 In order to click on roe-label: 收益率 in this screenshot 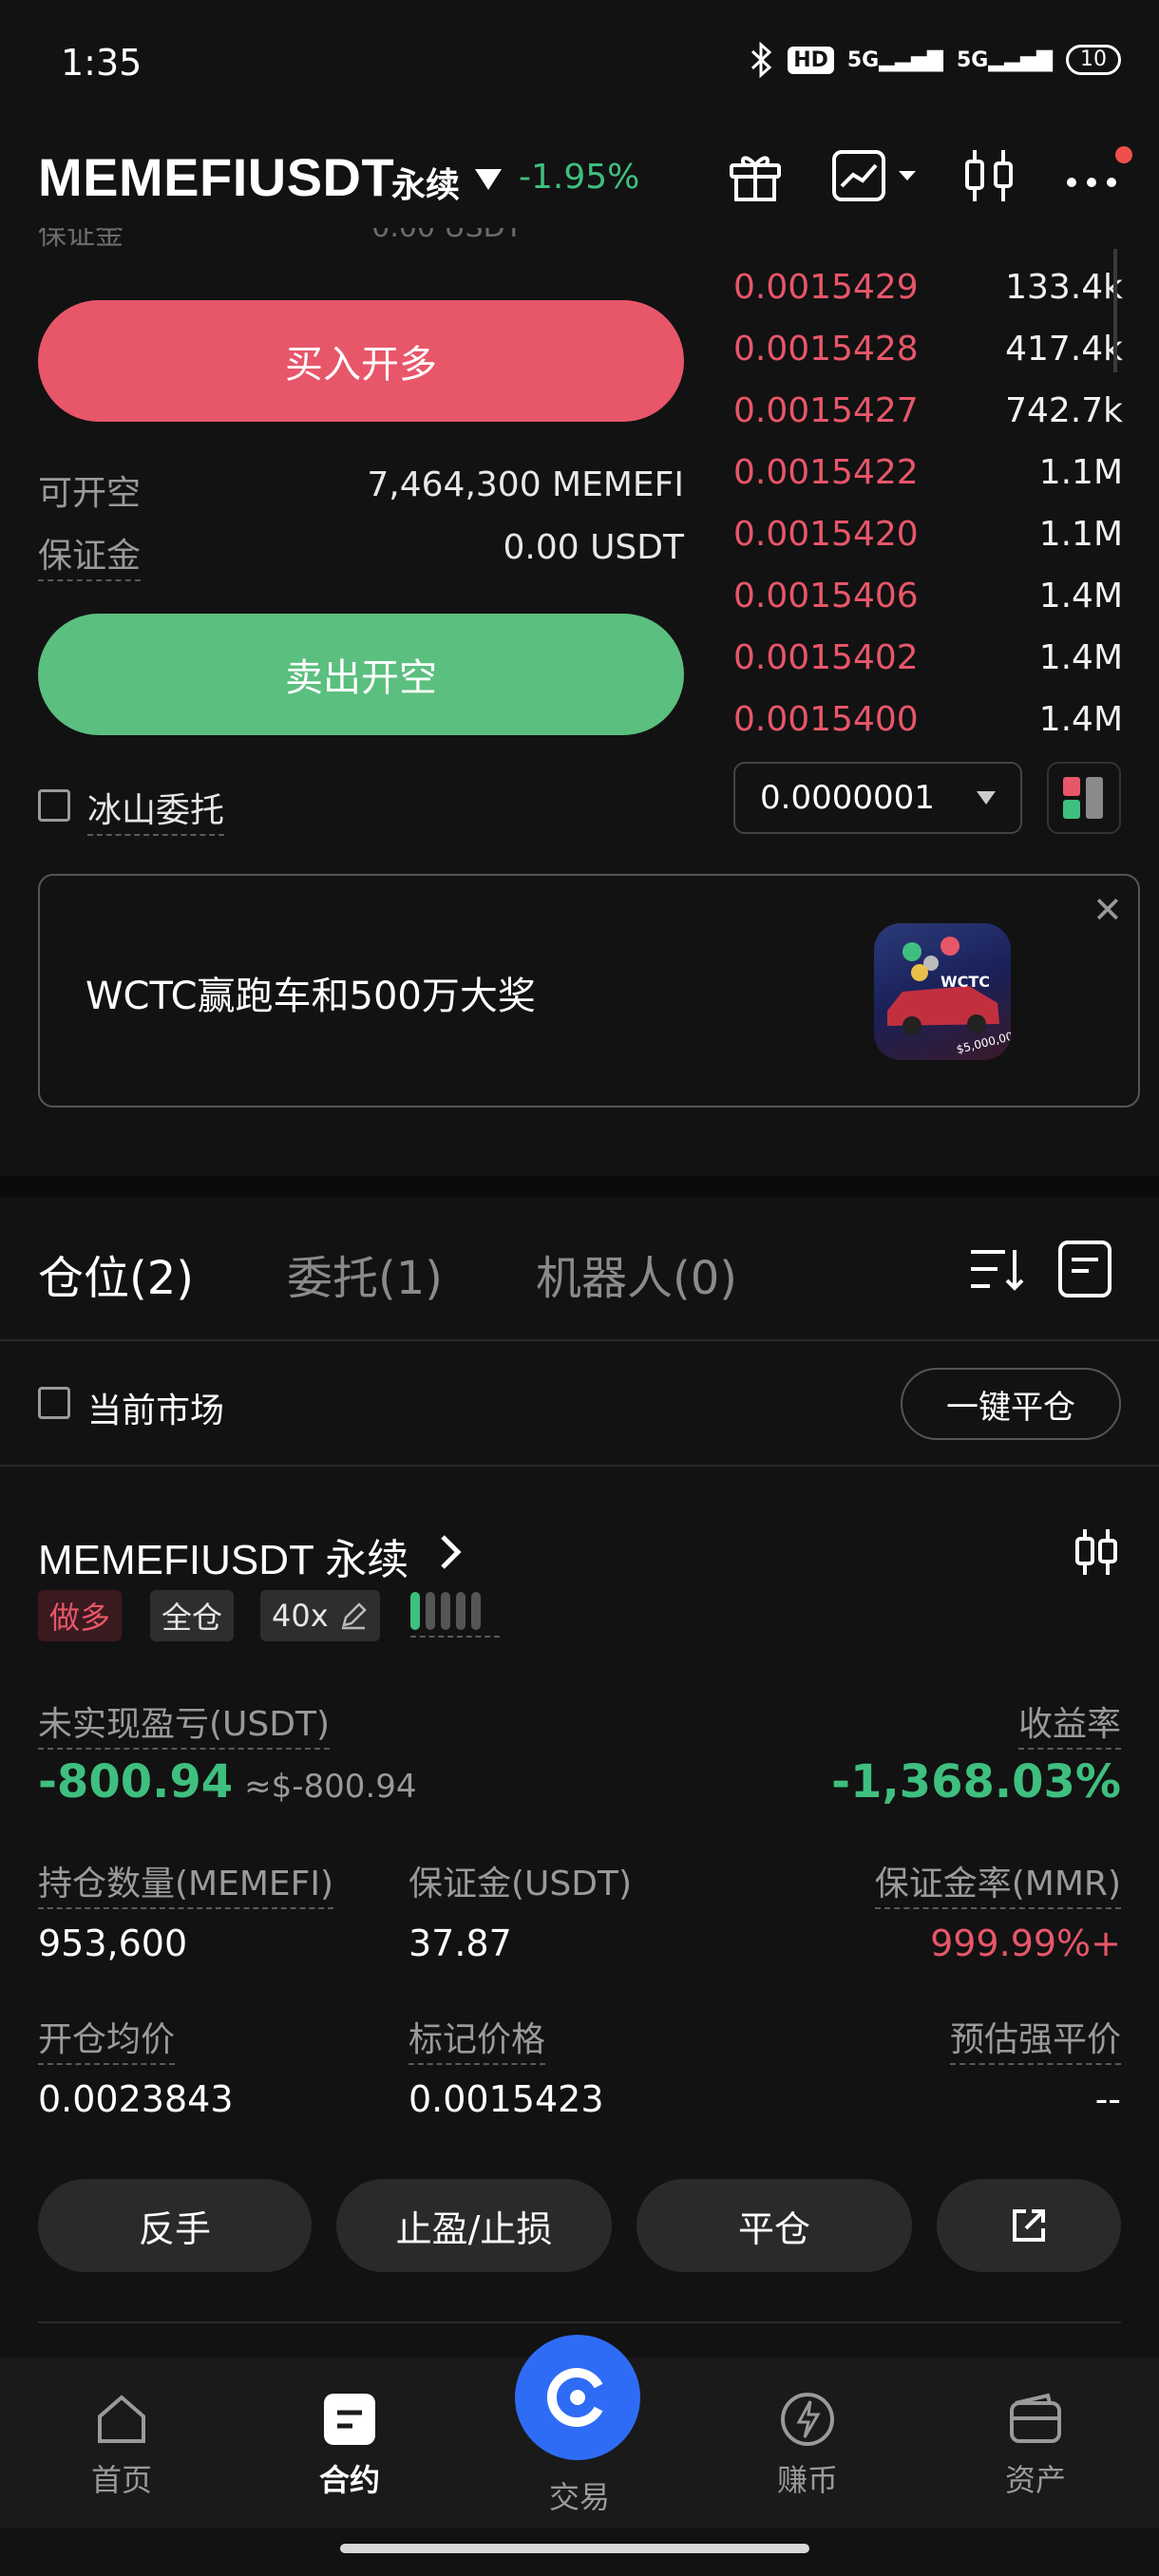, I will do `click(1069, 1727)`.